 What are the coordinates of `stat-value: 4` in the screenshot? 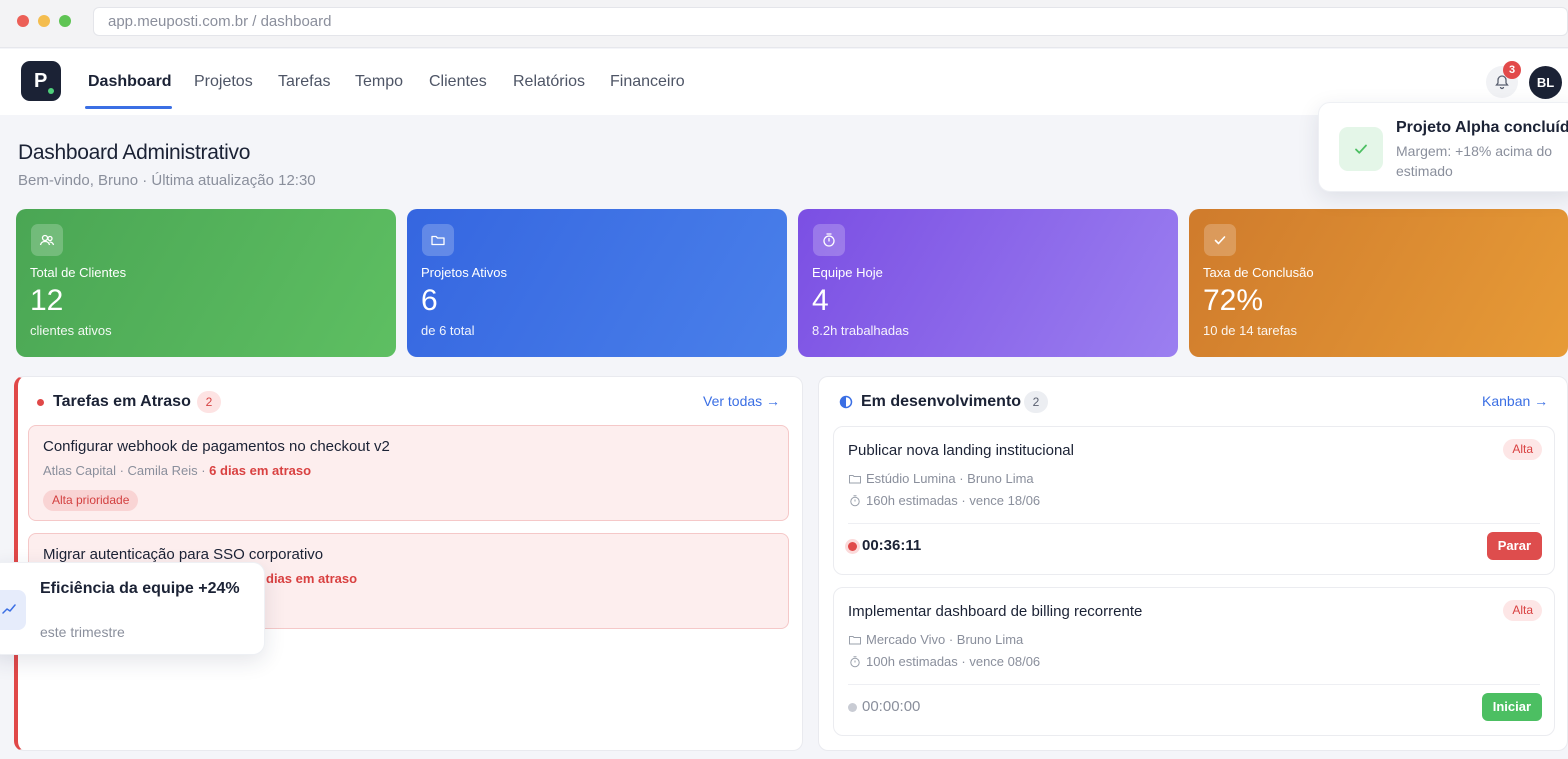 It's located at (820, 300).